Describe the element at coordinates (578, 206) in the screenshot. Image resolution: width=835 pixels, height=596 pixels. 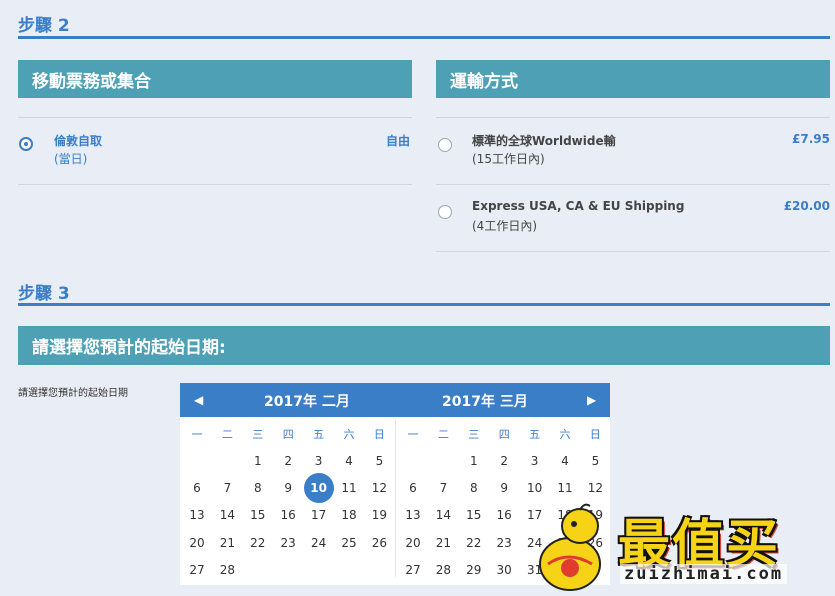
I see `express-shipping-name: Express USA, CA & EU Shipping` at that location.